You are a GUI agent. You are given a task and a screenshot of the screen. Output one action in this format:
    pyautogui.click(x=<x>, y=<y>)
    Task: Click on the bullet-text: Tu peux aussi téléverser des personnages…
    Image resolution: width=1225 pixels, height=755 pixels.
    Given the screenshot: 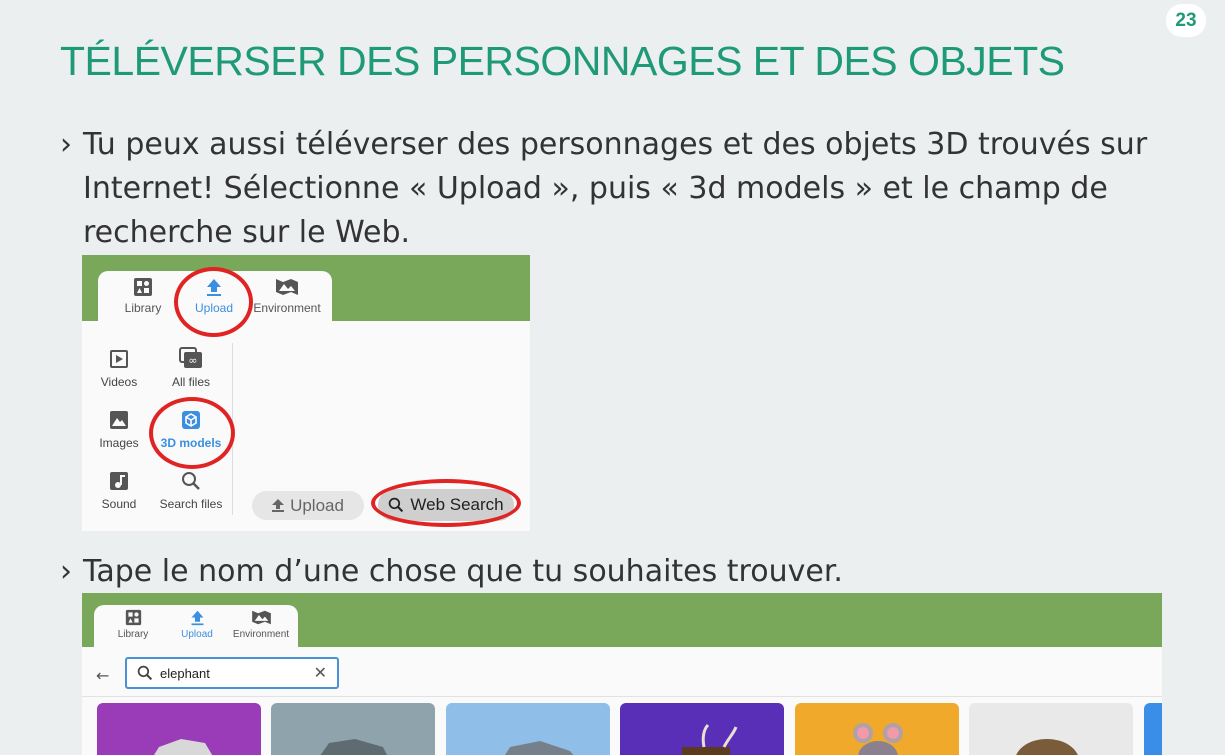 What is the action you would take?
    pyautogui.click(x=615, y=188)
    